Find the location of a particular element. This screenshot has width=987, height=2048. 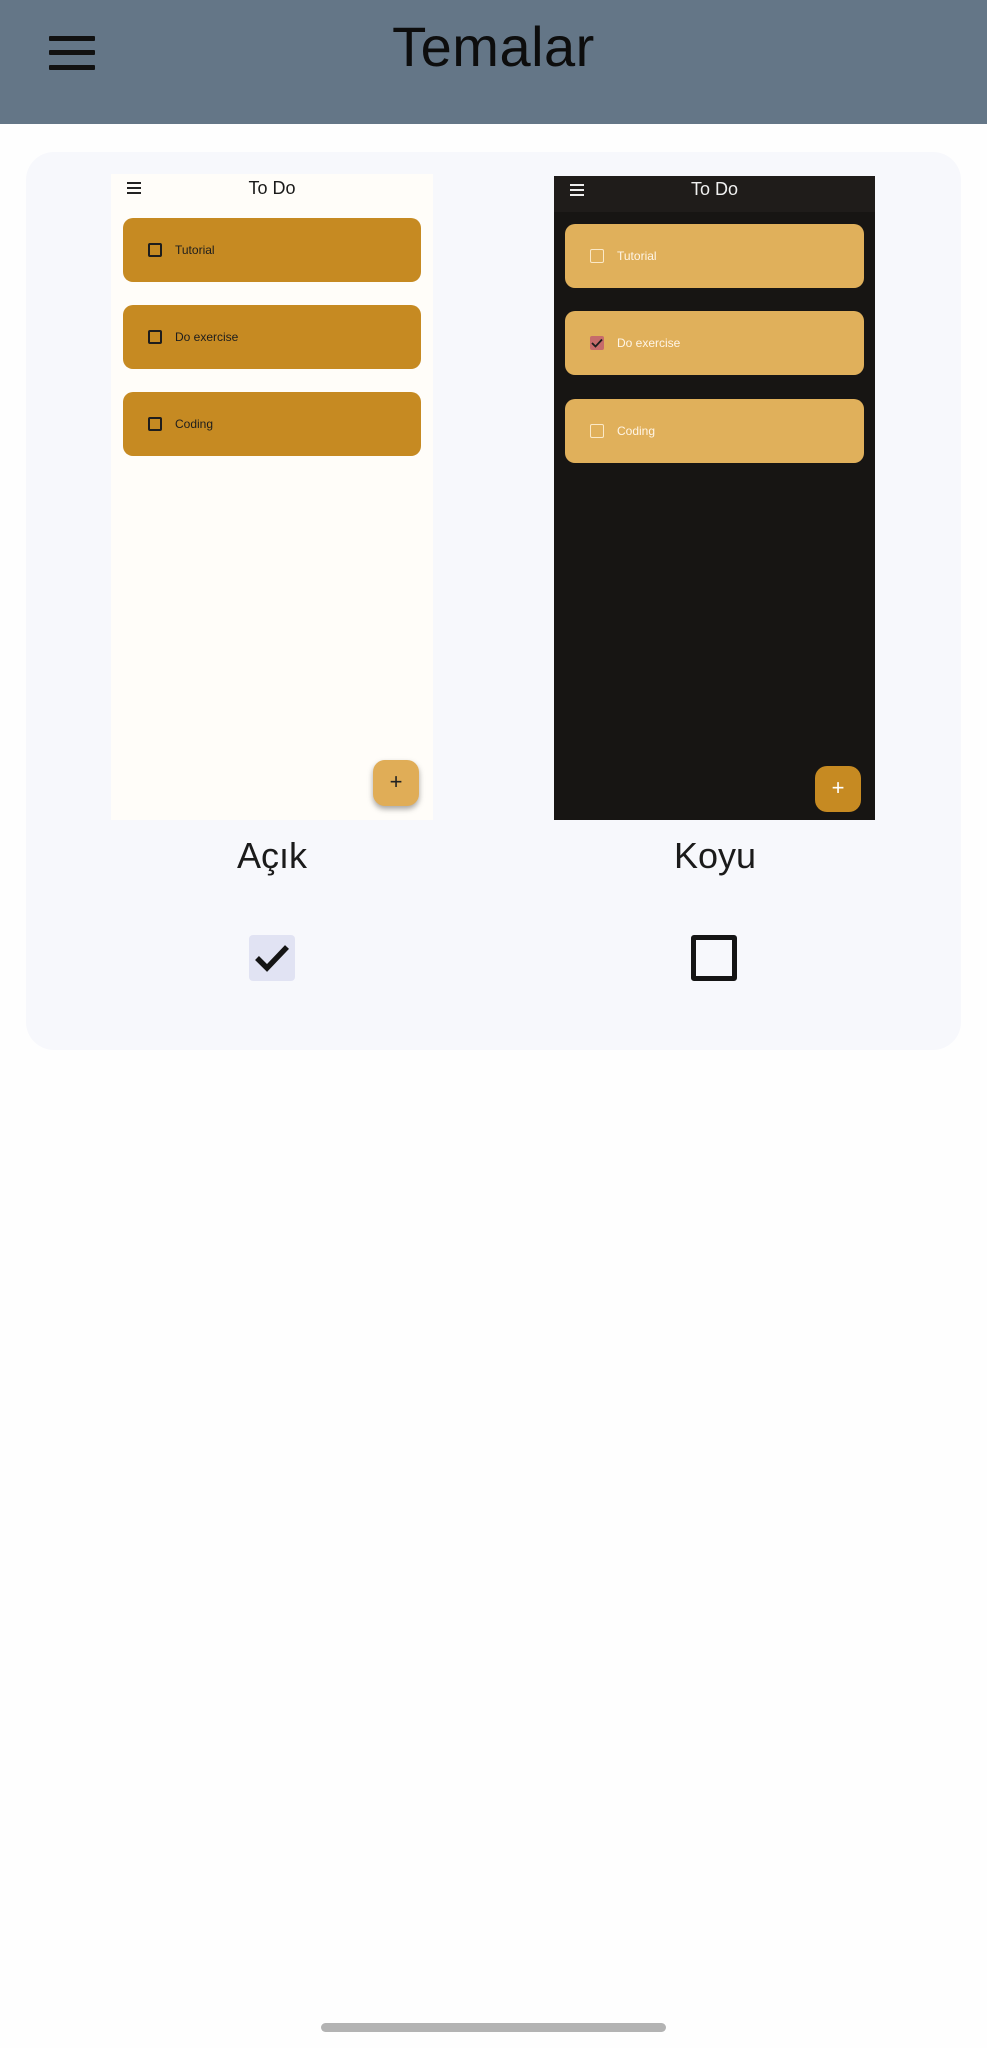

home-indicator is located at coordinates (493, 2027).